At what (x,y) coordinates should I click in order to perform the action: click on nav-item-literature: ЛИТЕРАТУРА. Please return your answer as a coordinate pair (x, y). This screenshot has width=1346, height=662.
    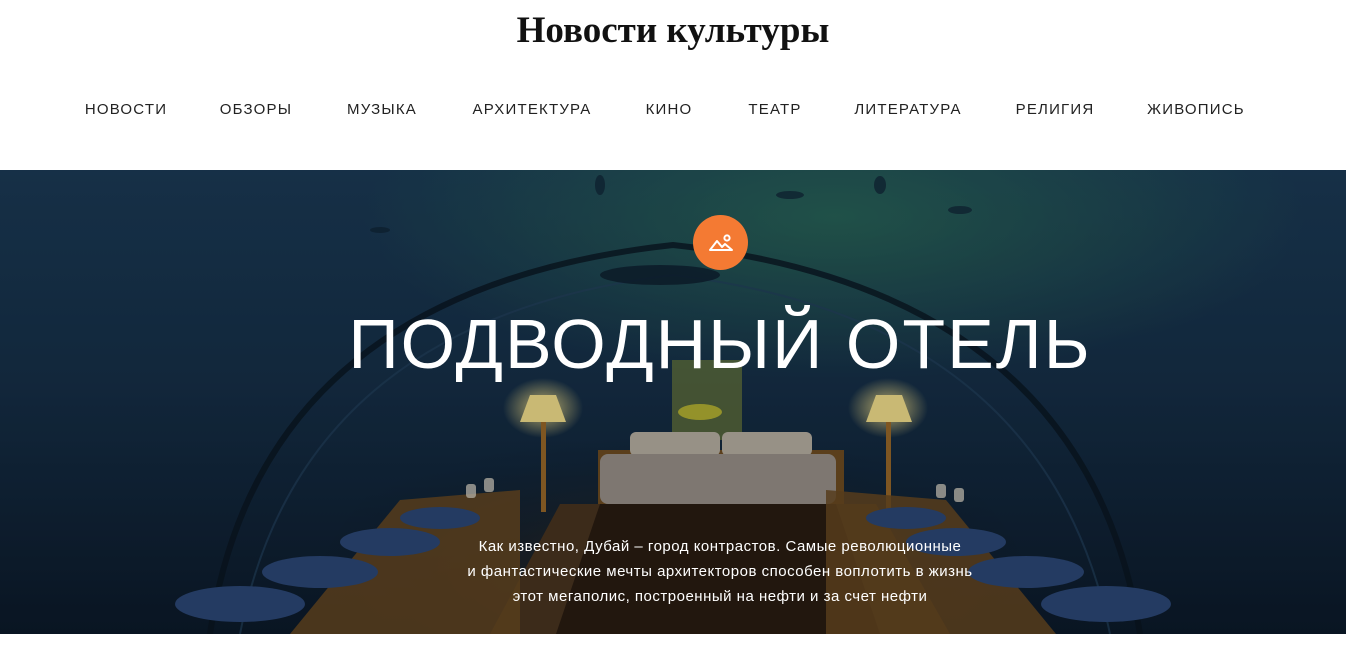
    Looking at the image, I should click on (907, 110).